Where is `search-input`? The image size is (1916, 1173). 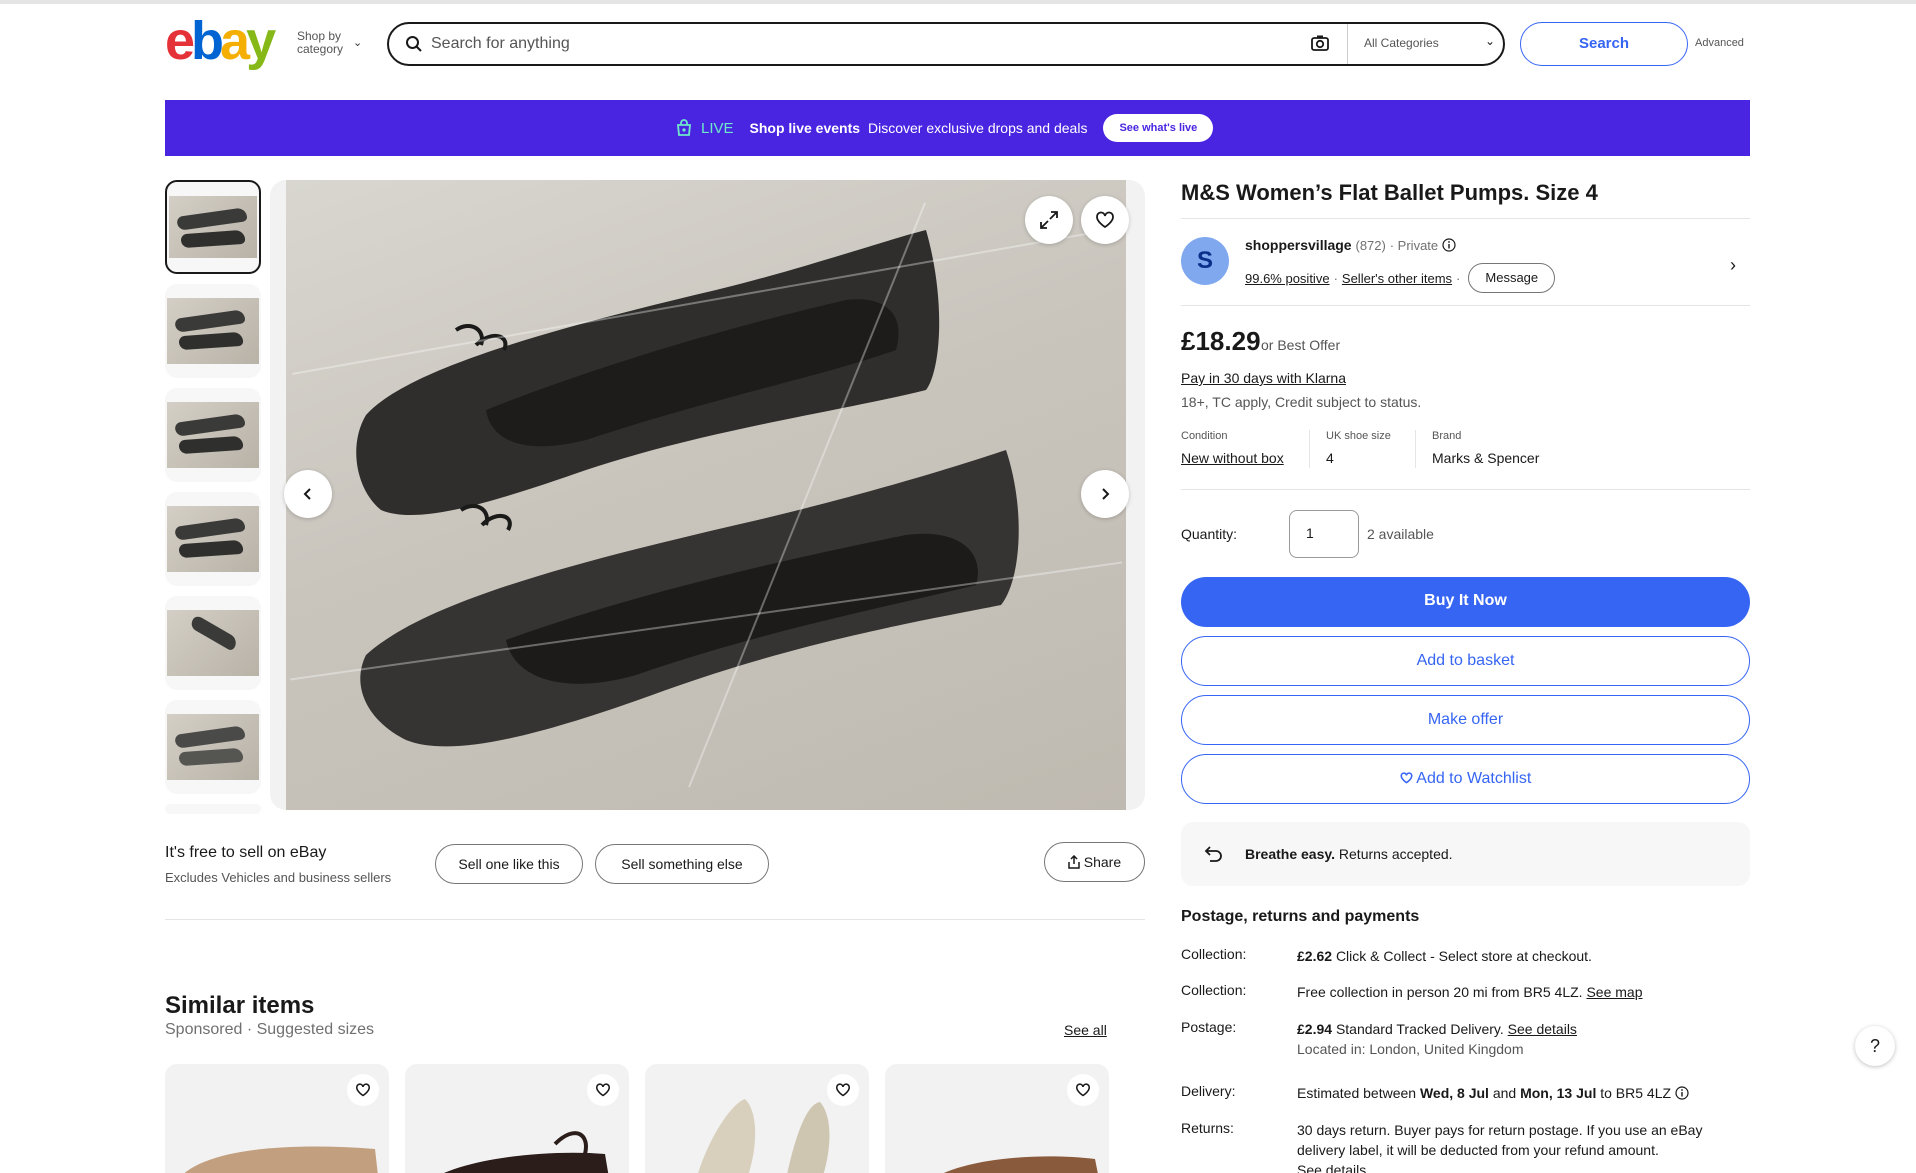 search-input is located at coordinates (861, 44).